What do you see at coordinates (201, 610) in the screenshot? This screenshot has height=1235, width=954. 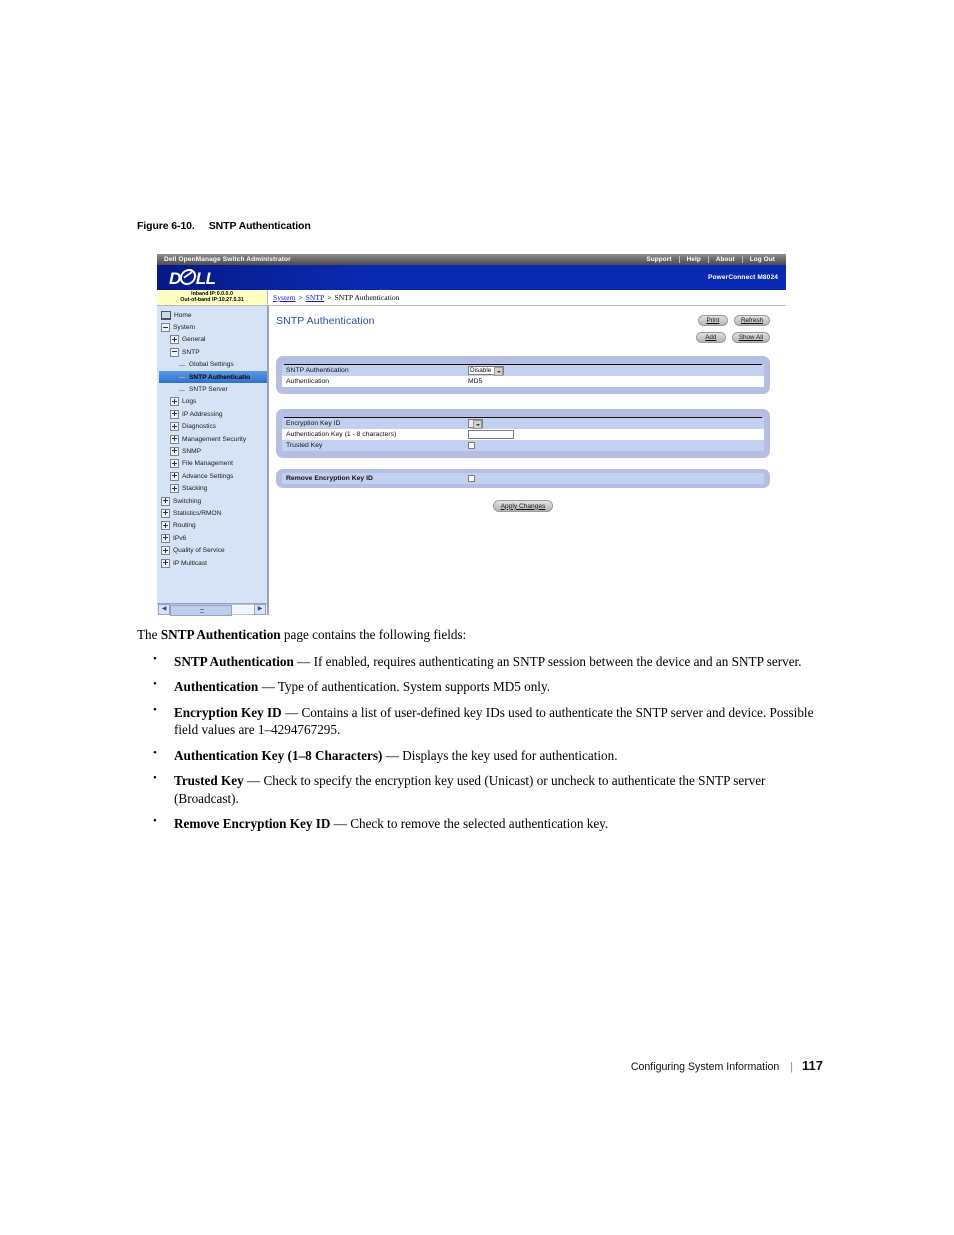 I see `scrollbar-thumb` at bounding box center [201, 610].